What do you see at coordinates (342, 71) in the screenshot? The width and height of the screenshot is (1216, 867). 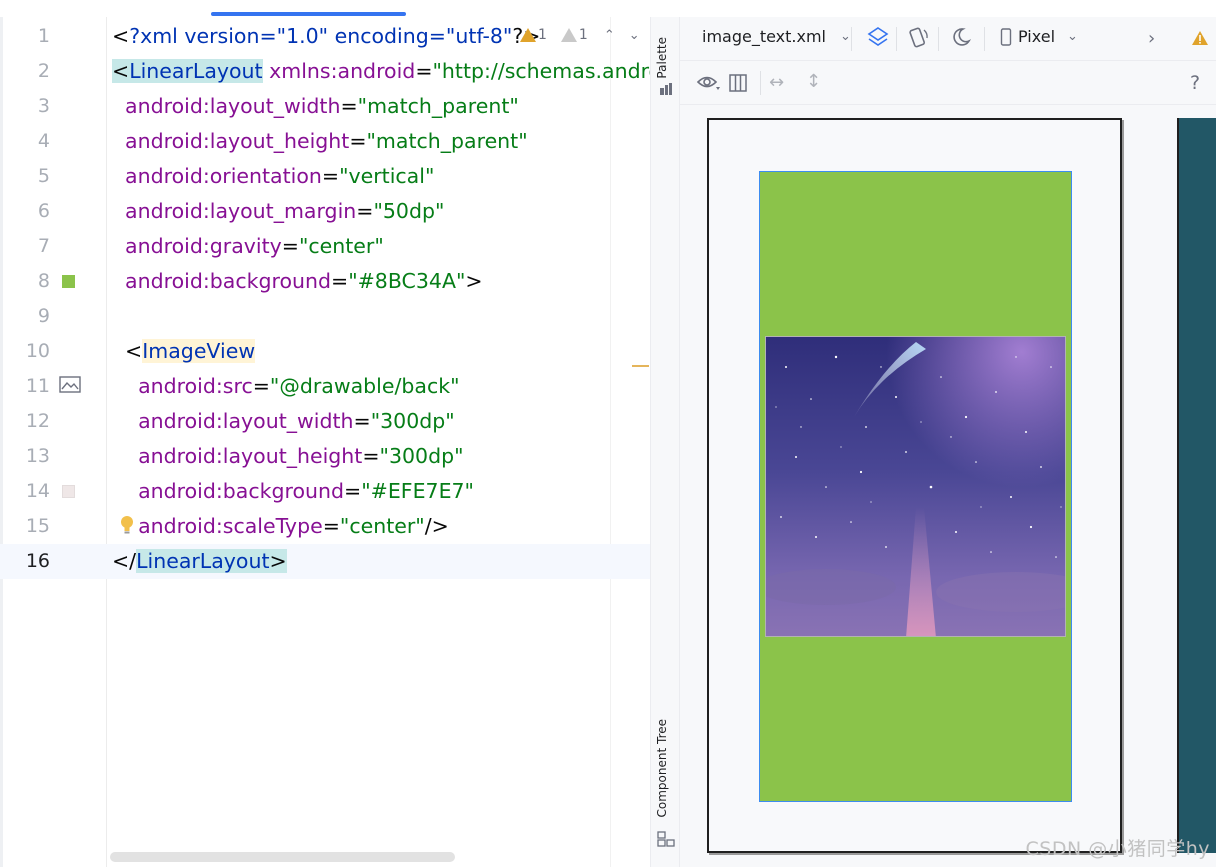 I see `code-token: xmlns:android` at bounding box center [342, 71].